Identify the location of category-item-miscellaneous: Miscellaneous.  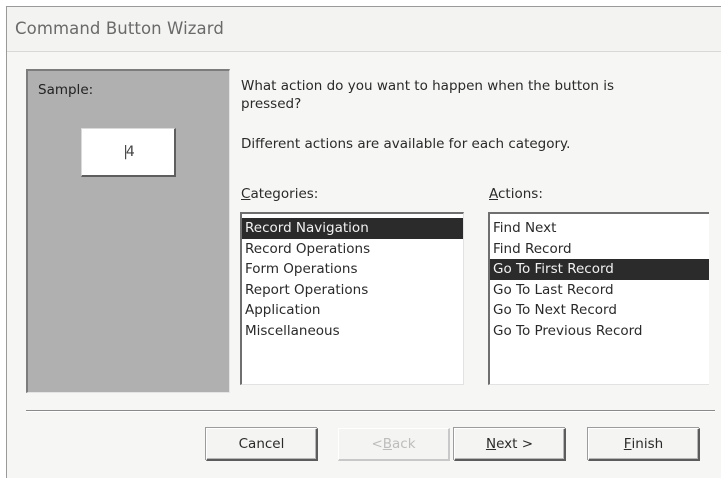
(352, 331).